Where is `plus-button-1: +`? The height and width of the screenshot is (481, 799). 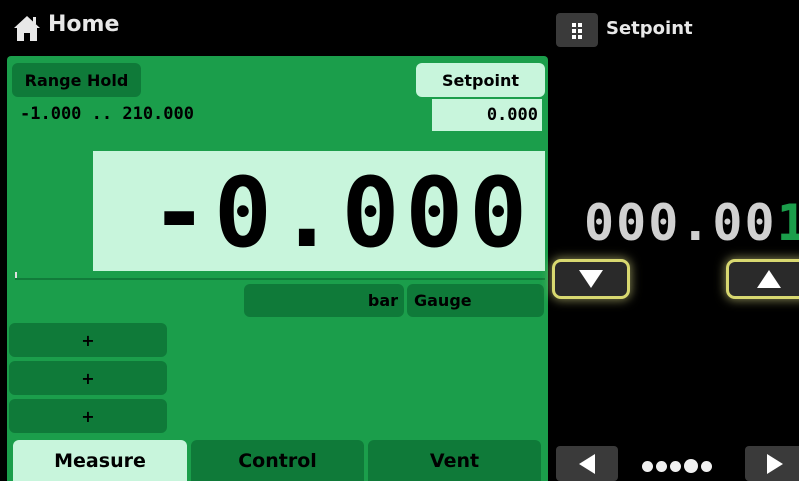 plus-button-1: + is located at coordinates (88, 340).